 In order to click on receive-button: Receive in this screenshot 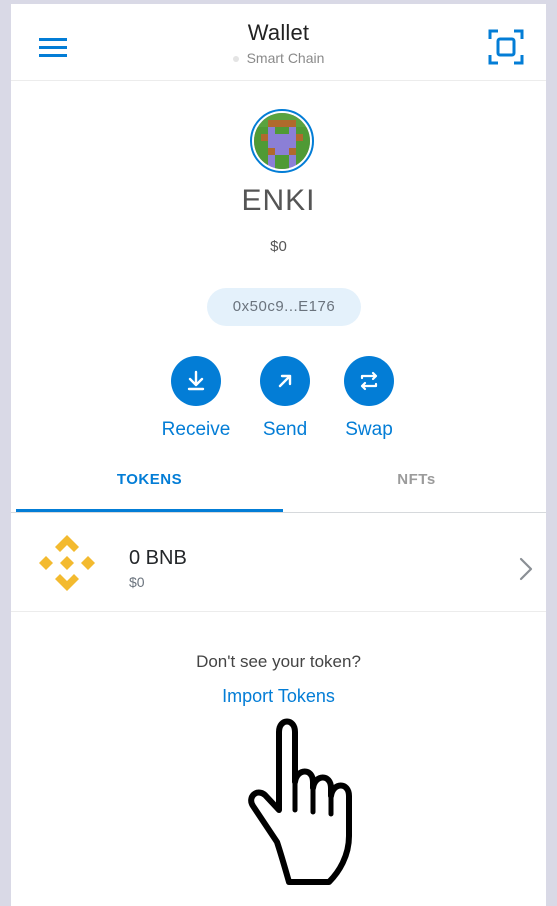, I will do `click(196, 401)`.